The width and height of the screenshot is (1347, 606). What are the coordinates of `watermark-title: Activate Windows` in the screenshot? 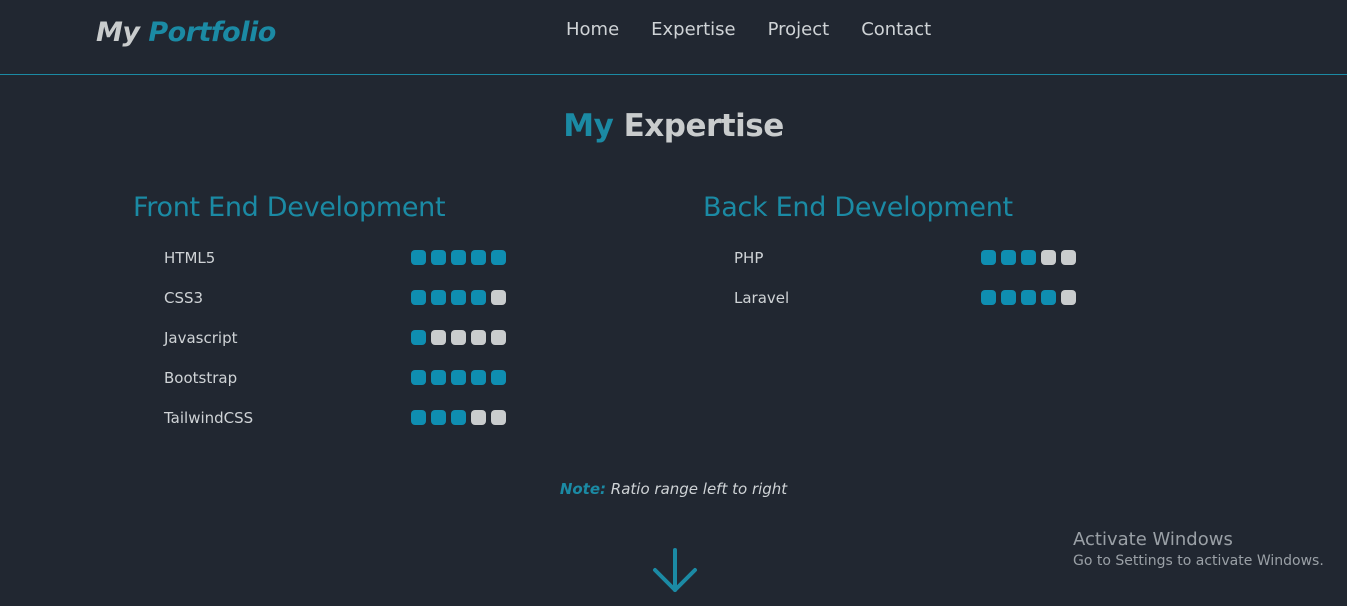 It's located at (1153, 539).